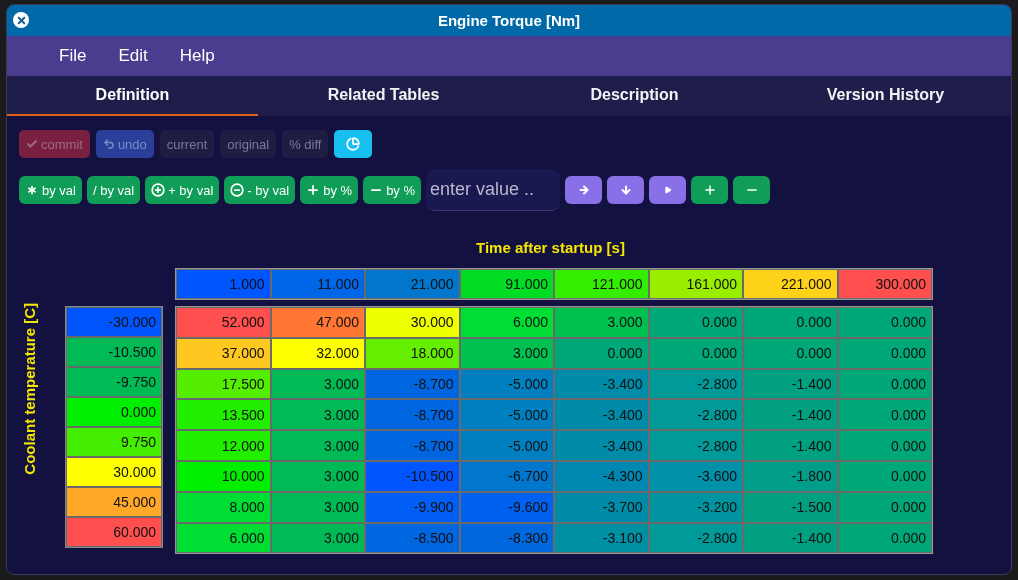 The image size is (1018, 580). Describe the element at coordinates (329, 190) in the screenshot. I see `add-percent-button: by %` at that location.